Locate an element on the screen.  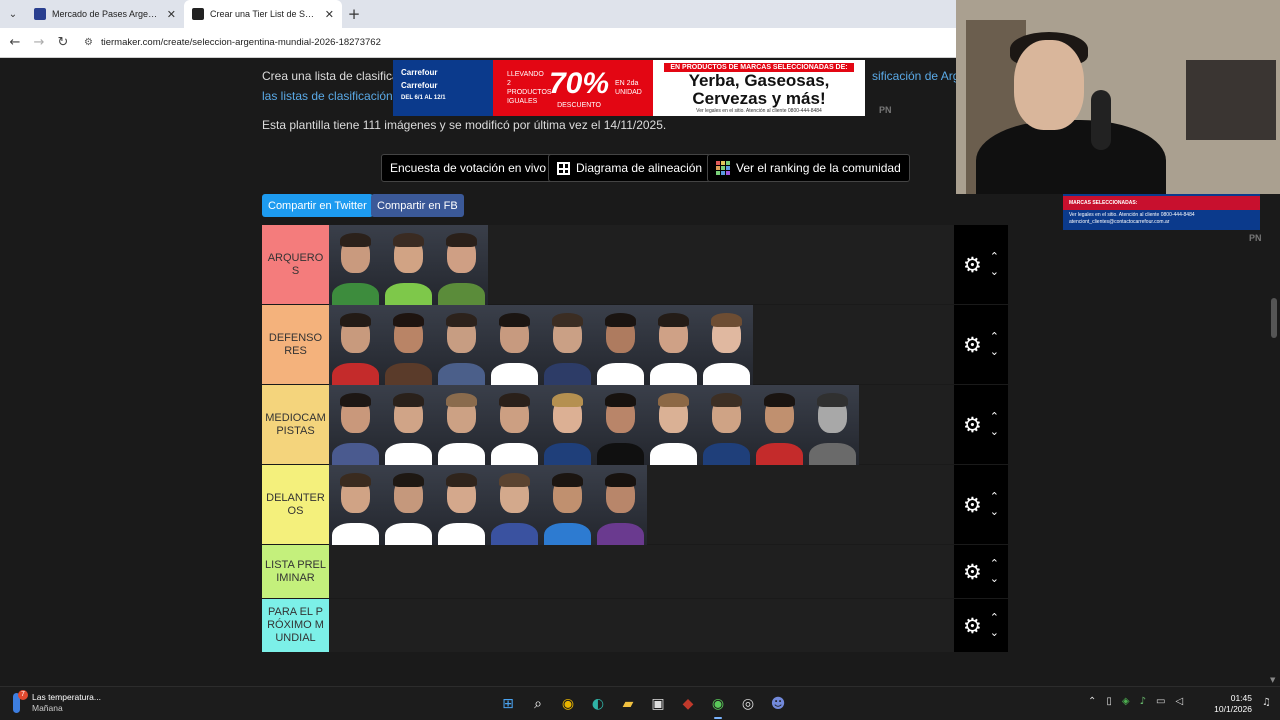
chrome-active-icon: ◉ is located at coordinates (718, 705).